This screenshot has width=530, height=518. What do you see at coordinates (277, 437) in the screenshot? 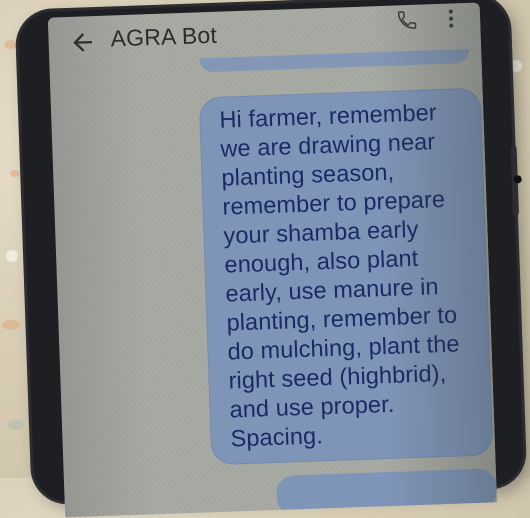
I see `message-line: Spacing.` at bounding box center [277, 437].